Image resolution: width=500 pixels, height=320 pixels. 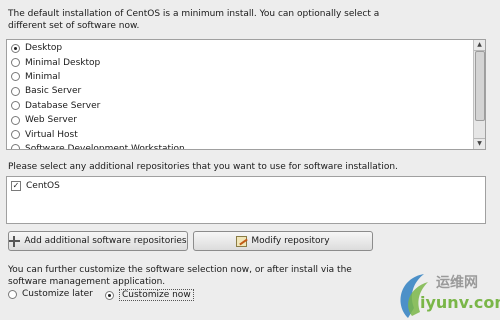 I want to click on list-scrollbar: ▲ ▼, so click(x=479, y=94).